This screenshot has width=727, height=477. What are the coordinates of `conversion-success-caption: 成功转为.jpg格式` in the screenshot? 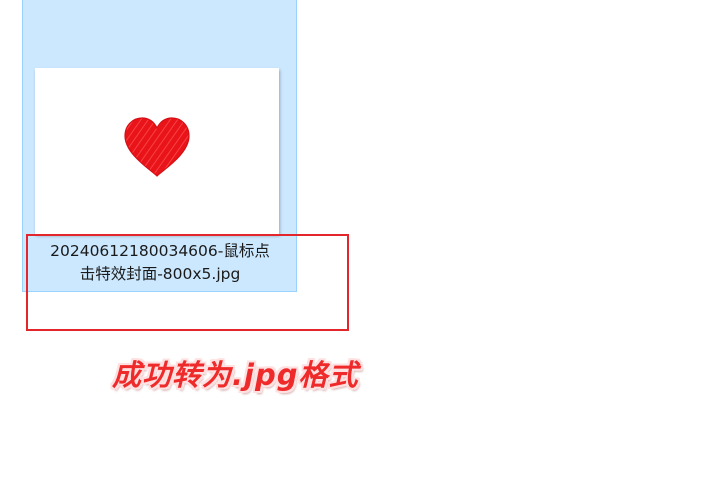 It's located at (235, 375).